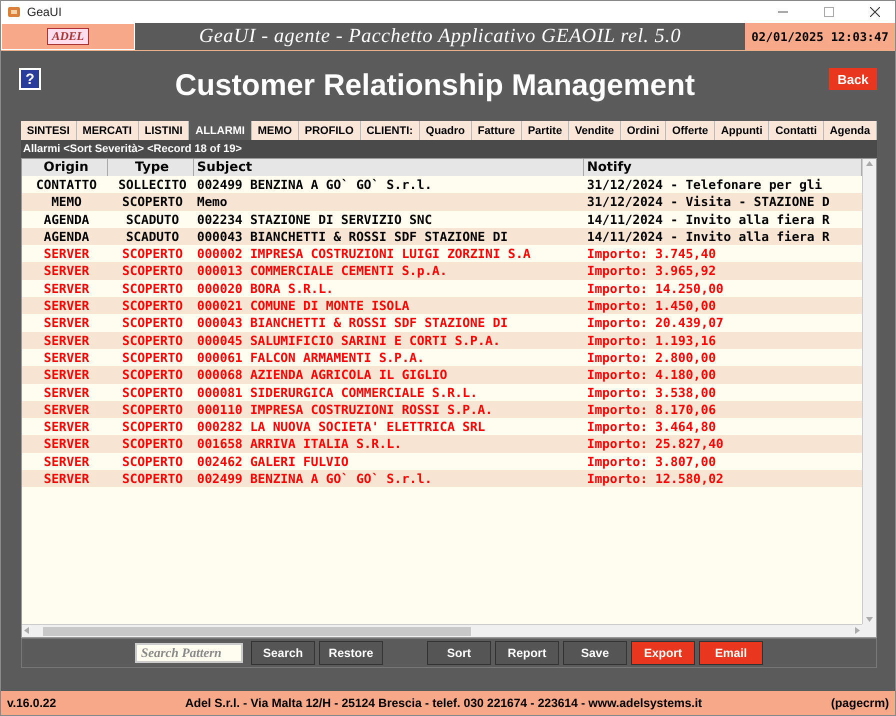 This screenshot has width=896, height=716. I want to click on tab: MEMO, so click(275, 130).